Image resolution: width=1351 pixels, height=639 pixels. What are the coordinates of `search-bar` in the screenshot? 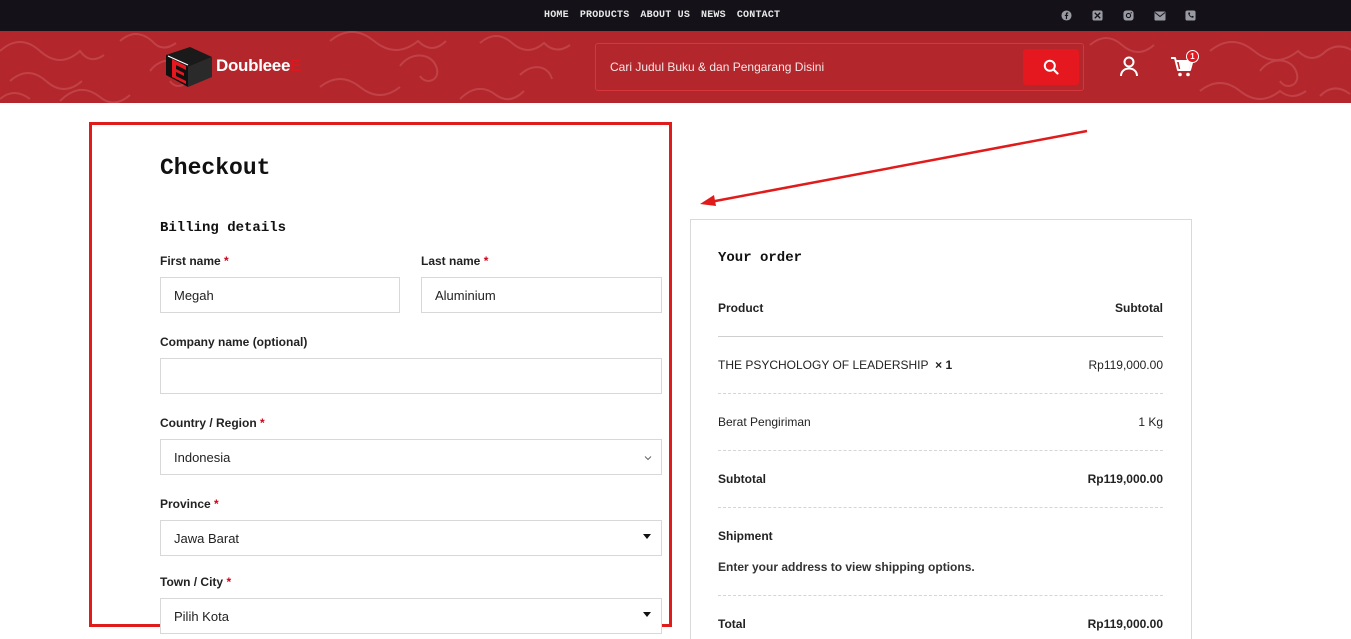 It's located at (839, 67).